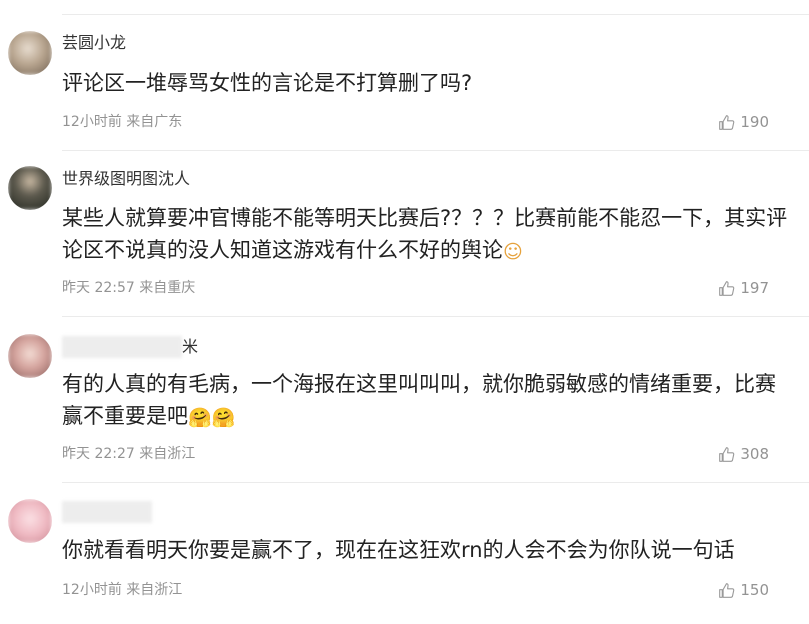 The width and height of the screenshot is (809, 624). What do you see at coordinates (154, 122) in the screenshot?
I see `comment-location: 来自广东` at bounding box center [154, 122].